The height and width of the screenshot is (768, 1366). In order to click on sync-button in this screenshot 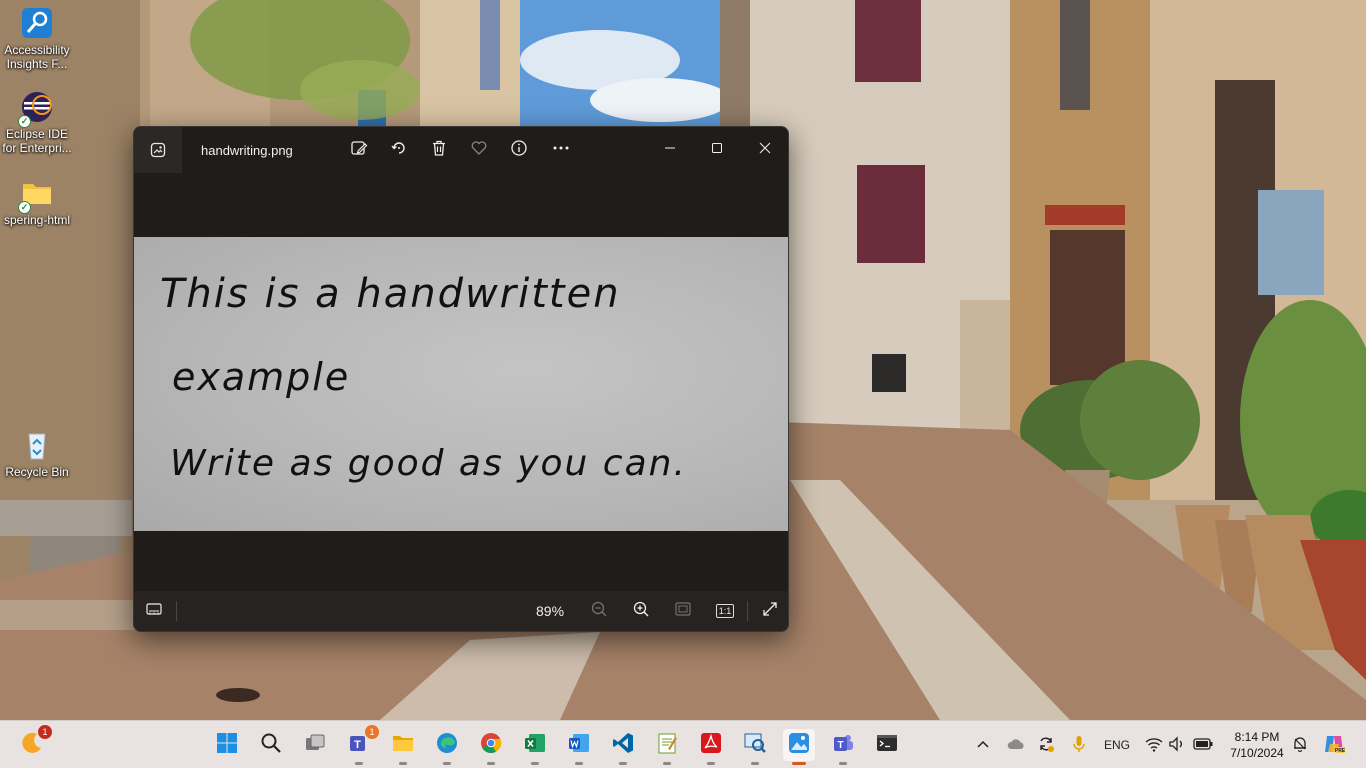, I will do `click(1046, 744)`.